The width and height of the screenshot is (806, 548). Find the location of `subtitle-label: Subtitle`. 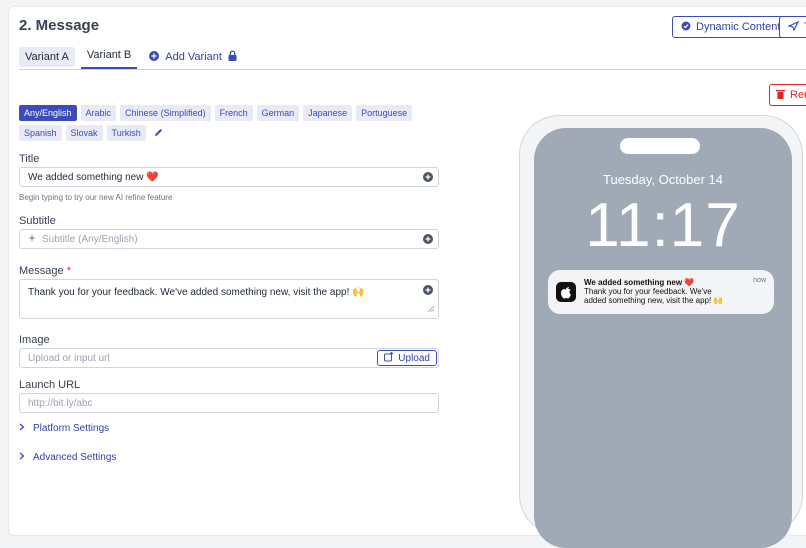

subtitle-label: Subtitle is located at coordinates (37, 221).